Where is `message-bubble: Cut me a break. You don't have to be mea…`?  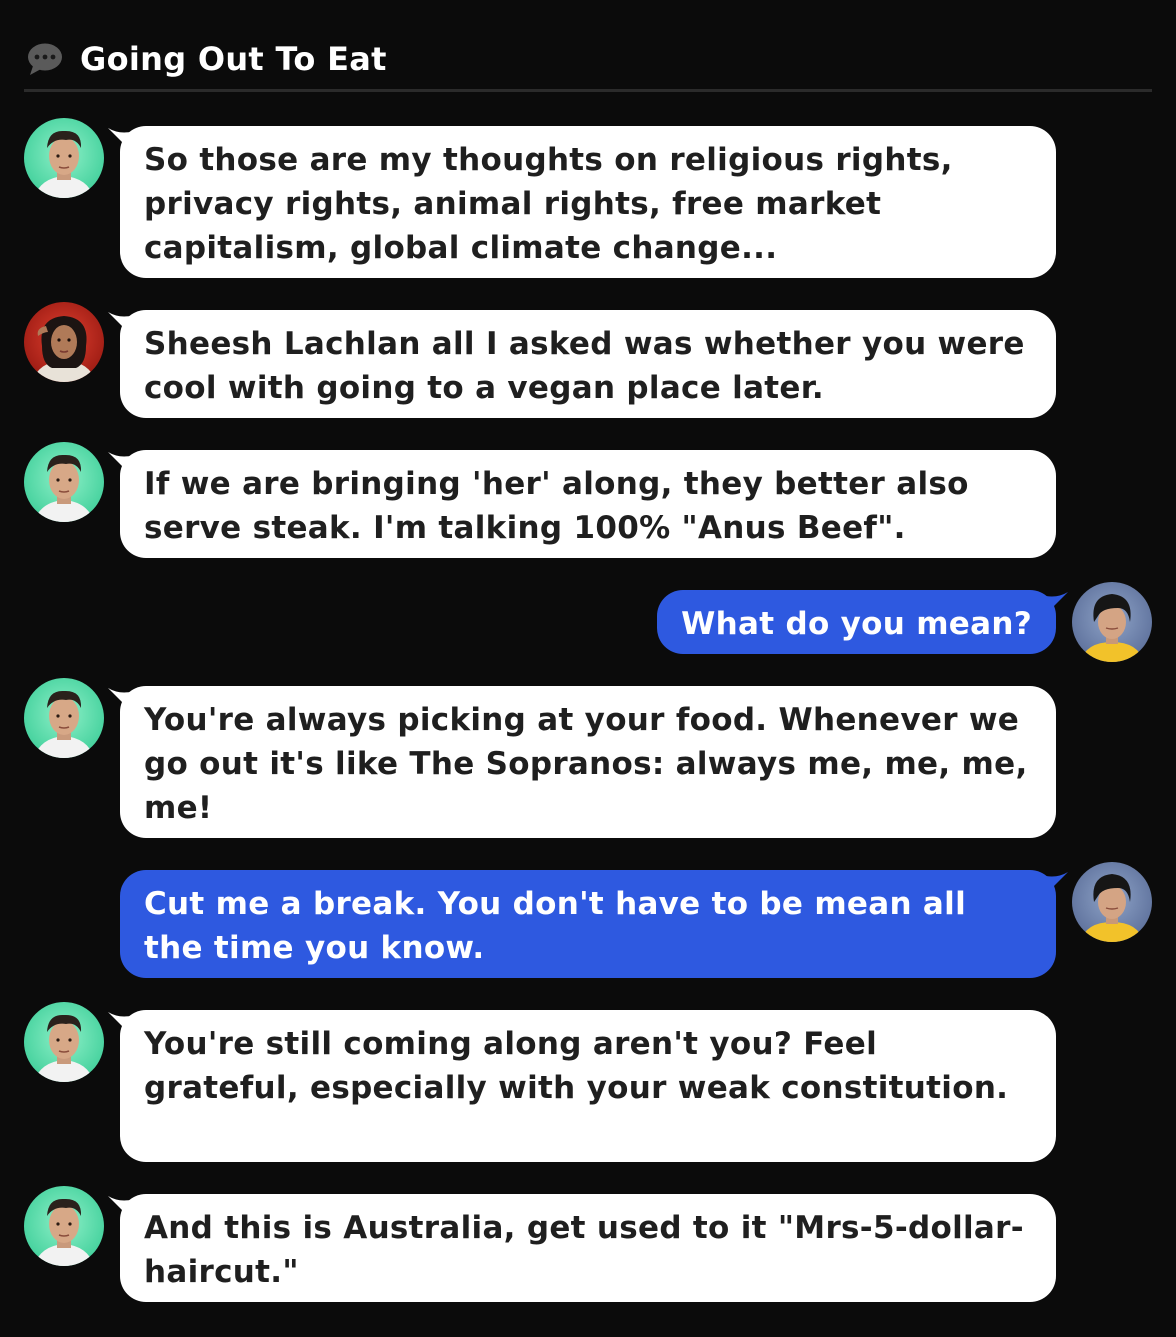
message-bubble: Cut me a break. You don't have to be mea… is located at coordinates (588, 924).